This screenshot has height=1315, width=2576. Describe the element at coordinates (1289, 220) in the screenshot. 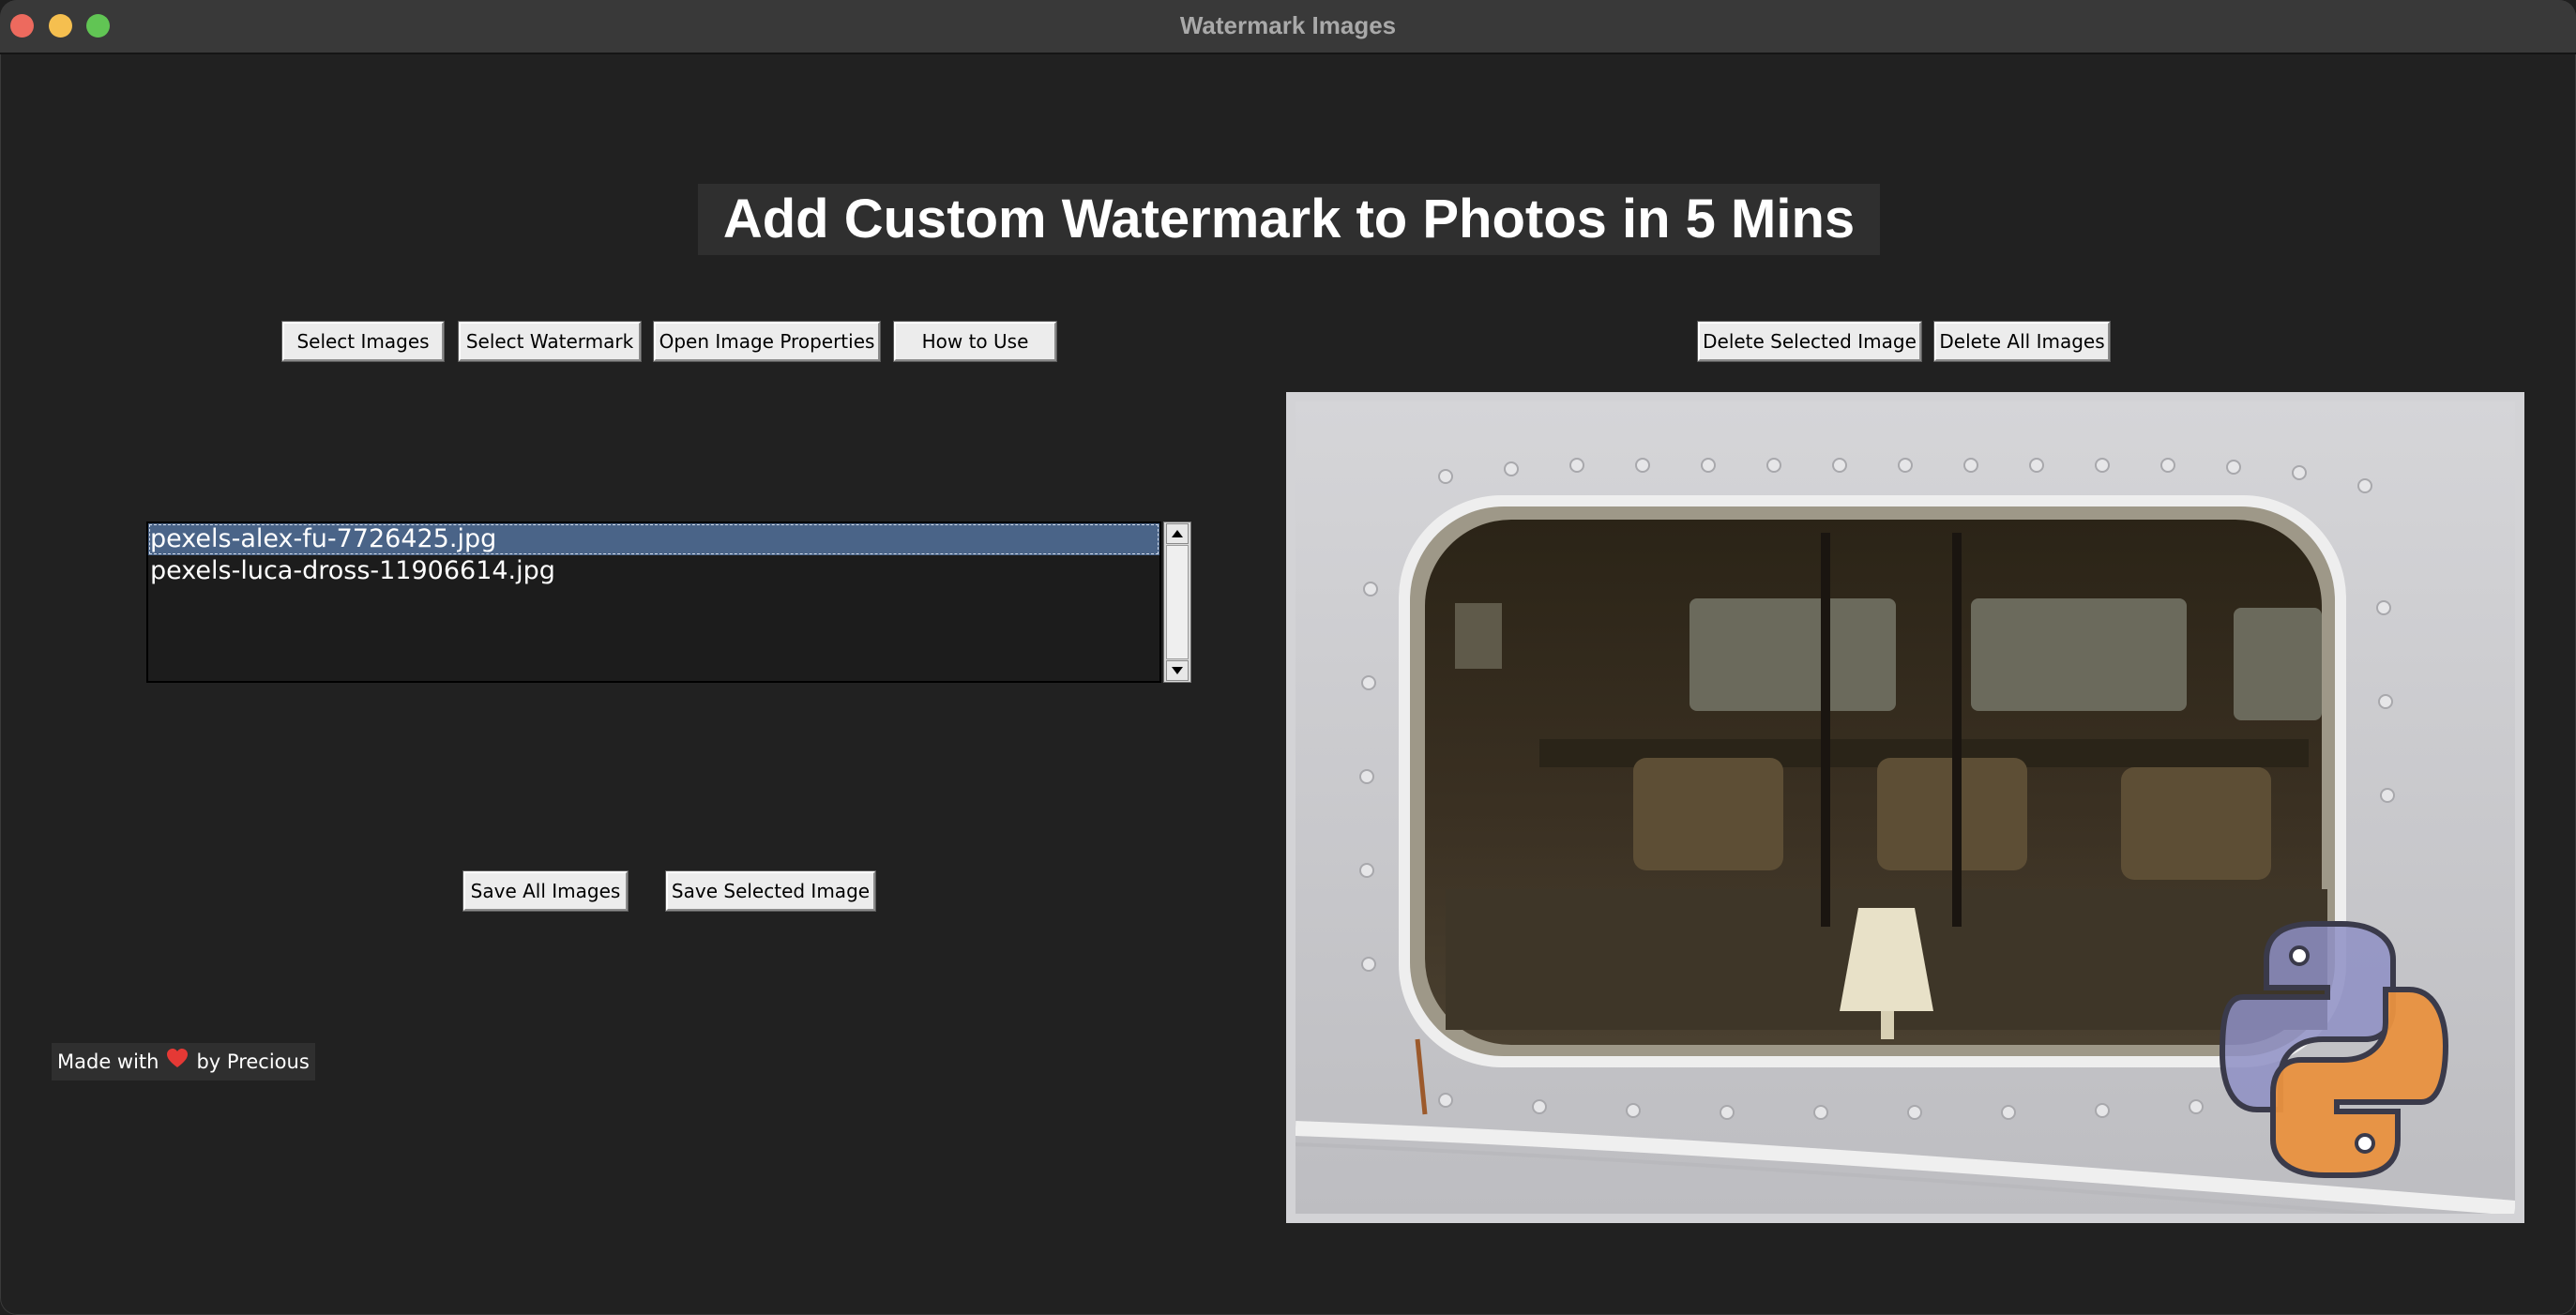

I see `page-title: Add Custom Watermark to Photos in 5 Mins` at that location.